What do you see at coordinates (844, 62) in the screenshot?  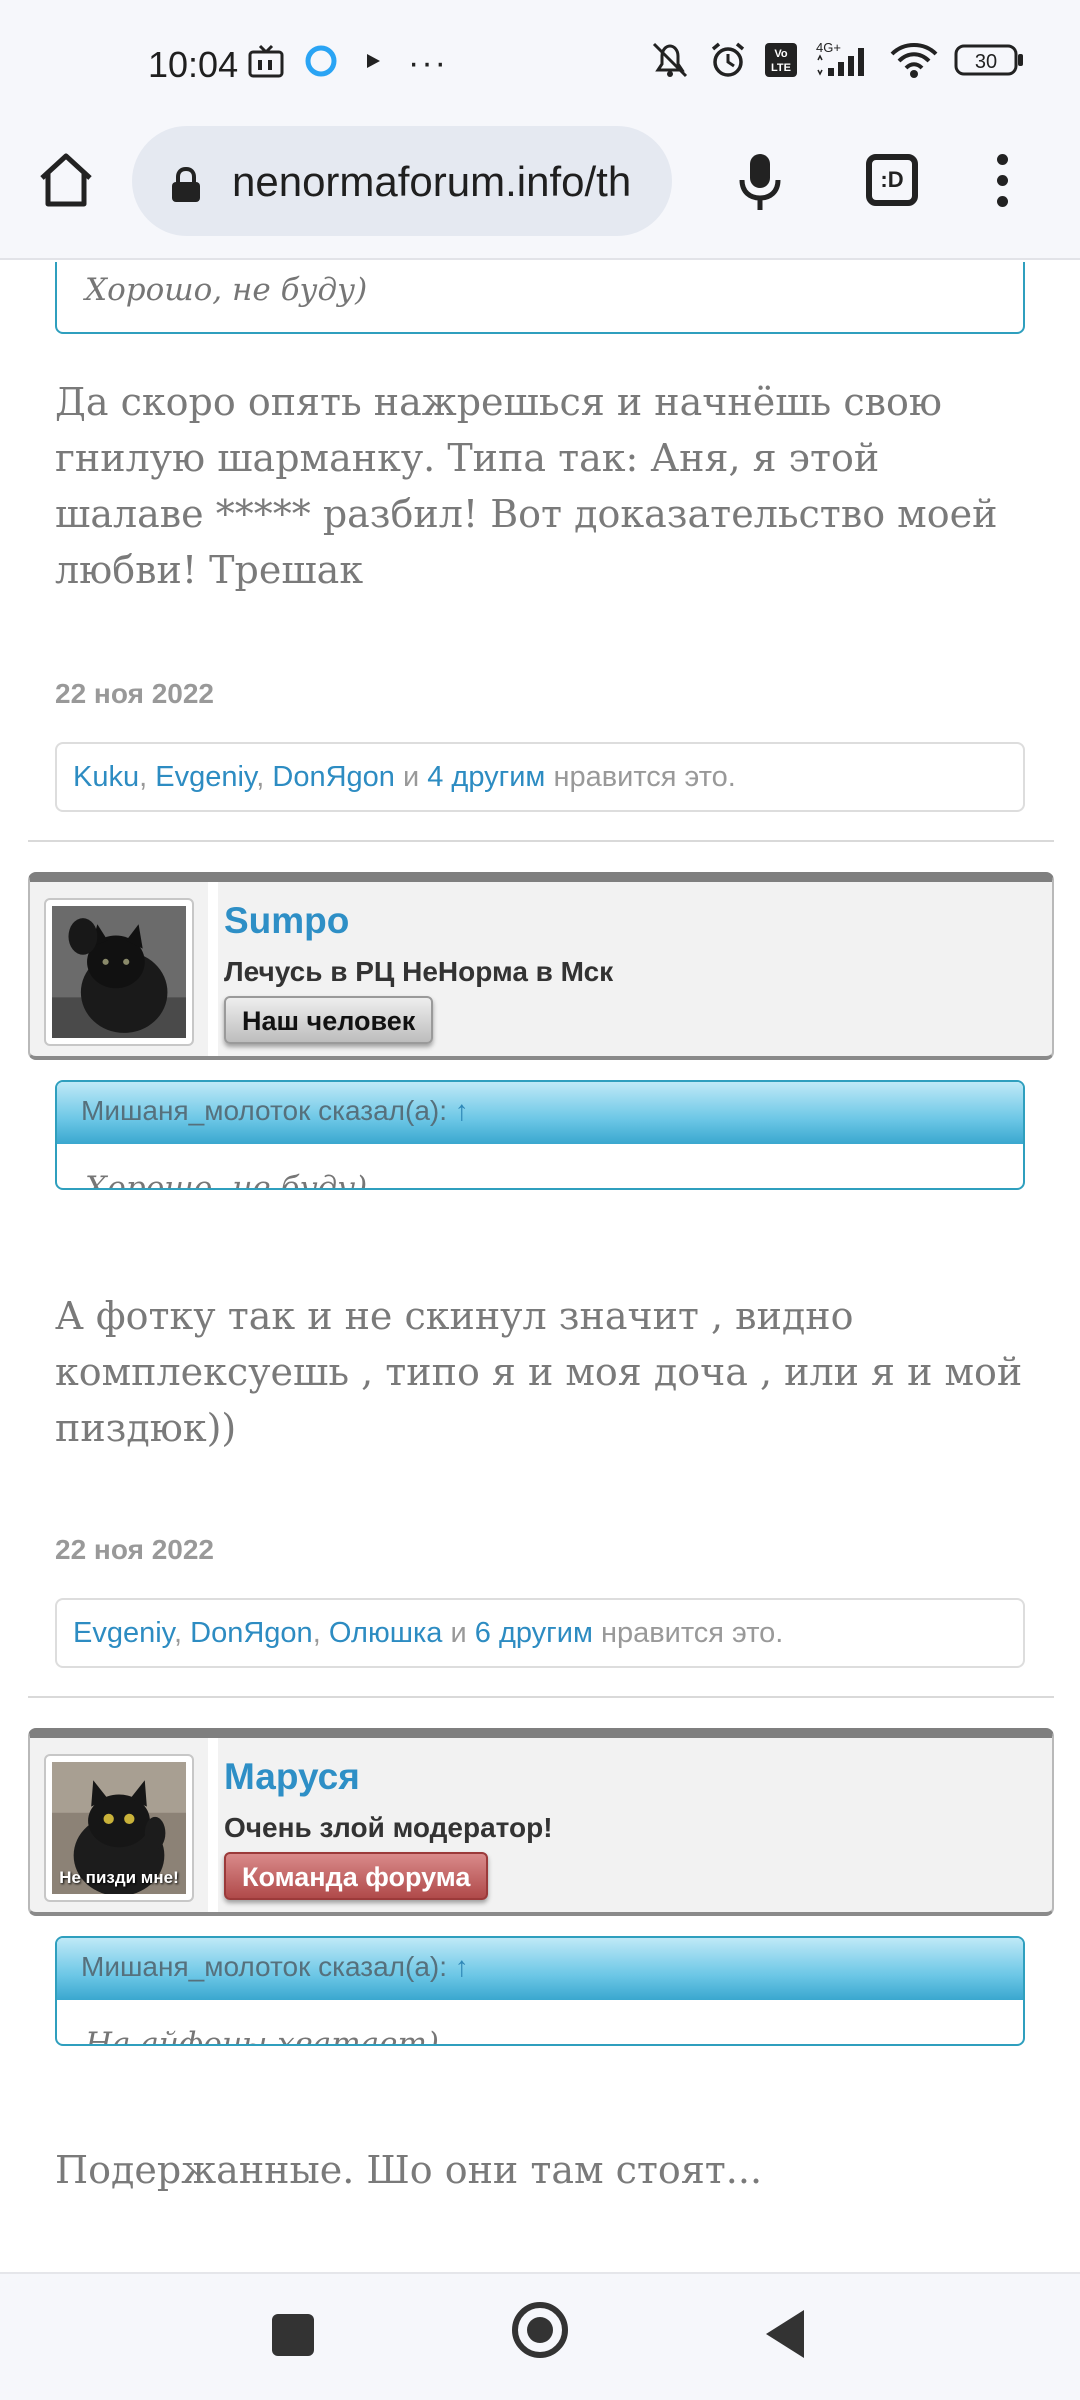 I see `signal-icon: 4G+` at bounding box center [844, 62].